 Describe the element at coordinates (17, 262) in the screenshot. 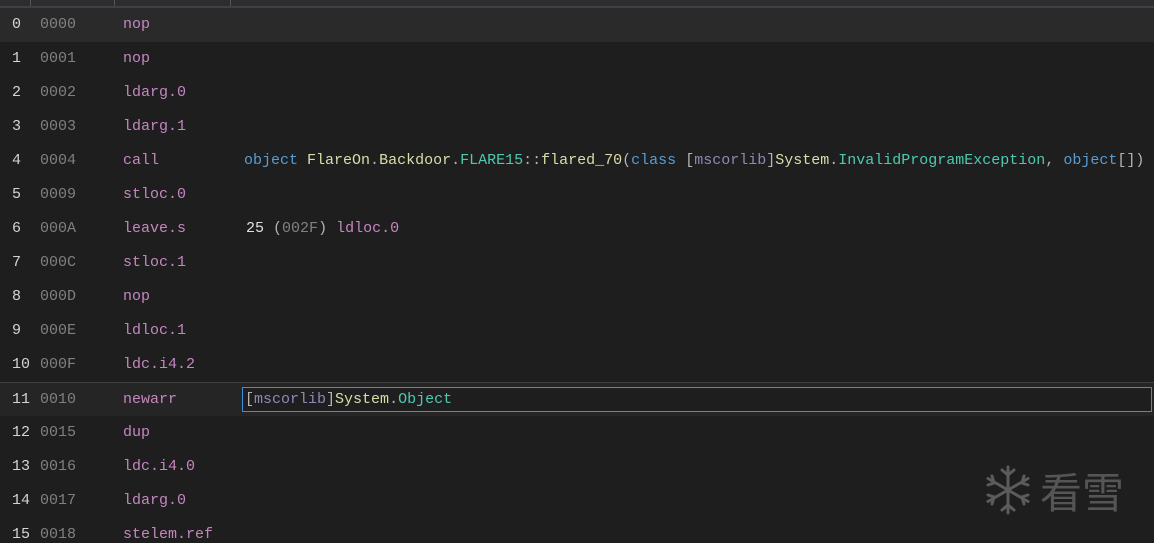

I see `row-index: 7` at that location.